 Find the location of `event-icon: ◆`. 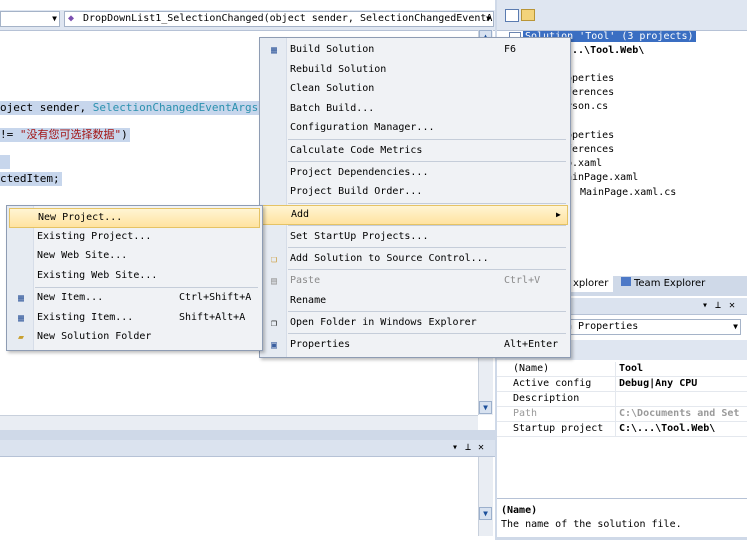

event-icon: ◆ is located at coordinates (71, 18).